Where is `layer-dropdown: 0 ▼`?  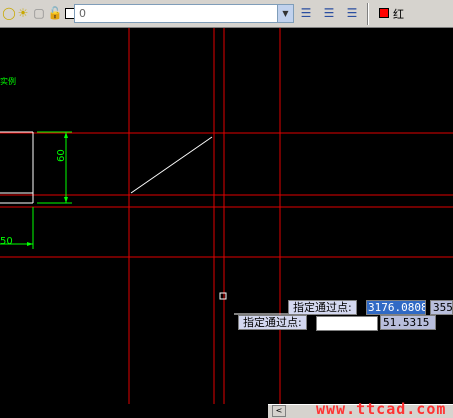 layer-dropdown: 0 ▼ is located at coordinates (184, 13).